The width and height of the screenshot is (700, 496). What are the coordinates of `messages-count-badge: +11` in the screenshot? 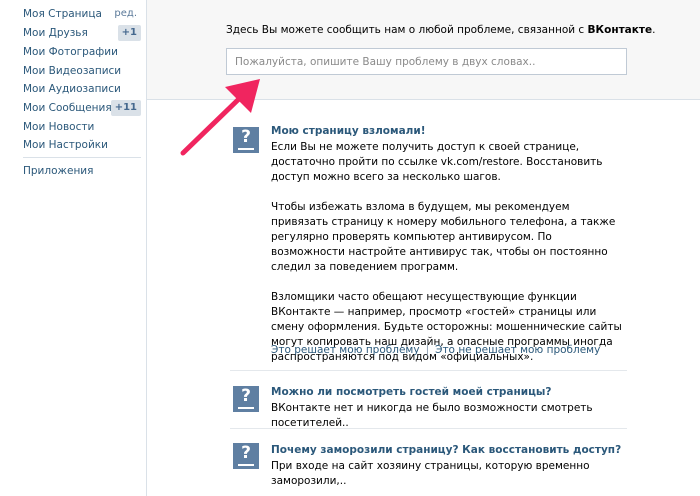 It's located at (125, 108).